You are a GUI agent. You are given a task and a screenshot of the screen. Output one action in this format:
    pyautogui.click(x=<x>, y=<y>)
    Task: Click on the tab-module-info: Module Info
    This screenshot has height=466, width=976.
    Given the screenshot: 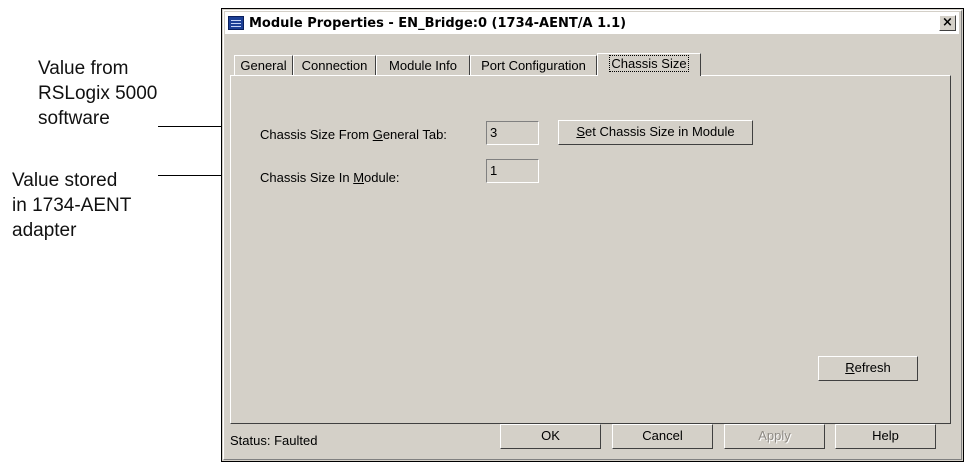 What is the action you would take?
    pyautogui.click(x=423, y=65)
    